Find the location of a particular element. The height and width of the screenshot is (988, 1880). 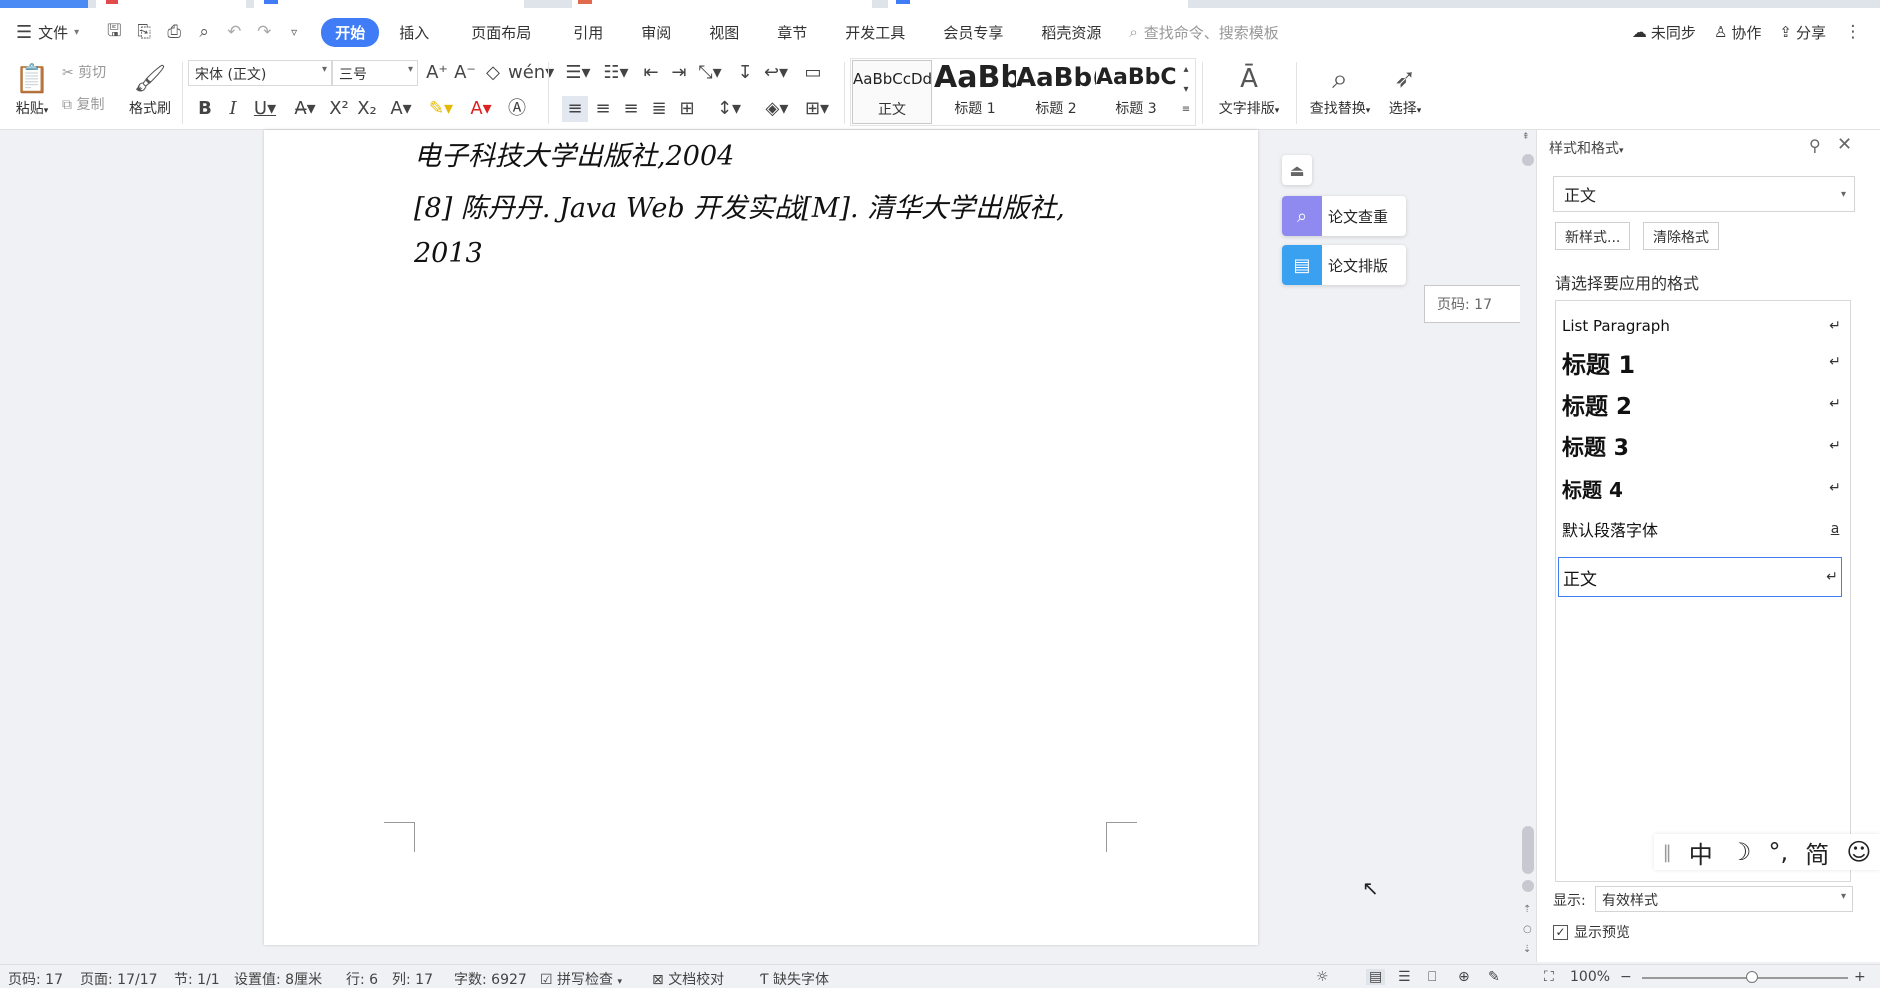

tab-member: 会员专享 is located at coordinates (968, 32).